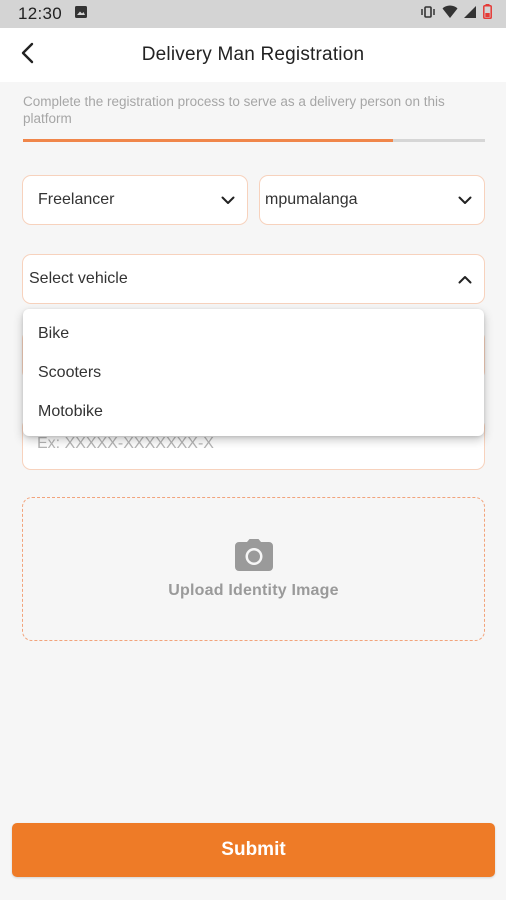 The image size is (506, 900). Describe the element at coordinates (465, 279) in the screenshot. I see `chevron-up-icon` at that location.